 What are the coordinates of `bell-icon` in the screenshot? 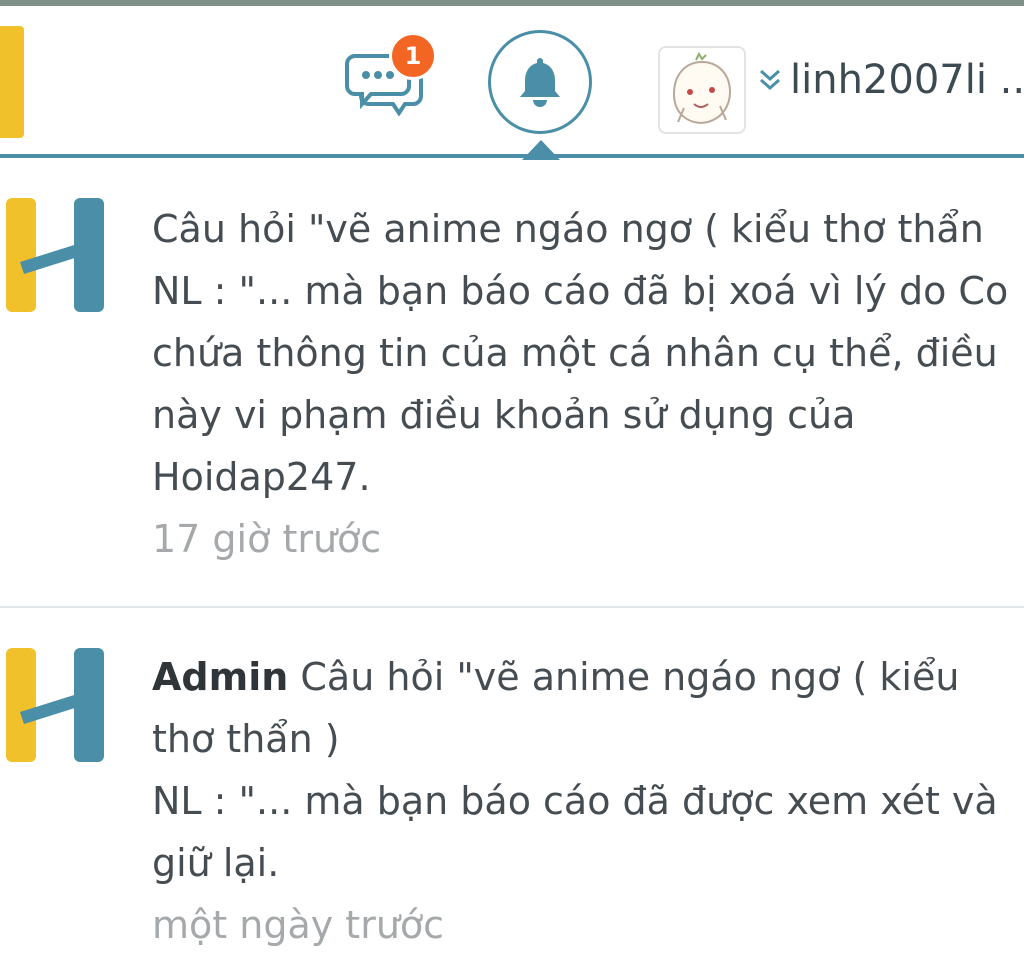 It's located at (540, 82).